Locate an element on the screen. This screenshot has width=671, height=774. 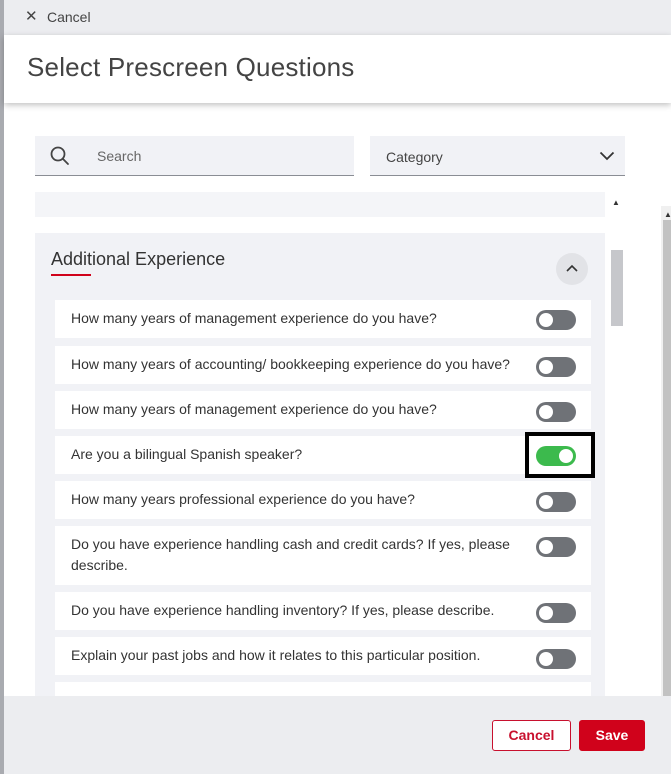
question-text: Are you a bilingual Spanish speaker? is located at coordinates (187, 454).